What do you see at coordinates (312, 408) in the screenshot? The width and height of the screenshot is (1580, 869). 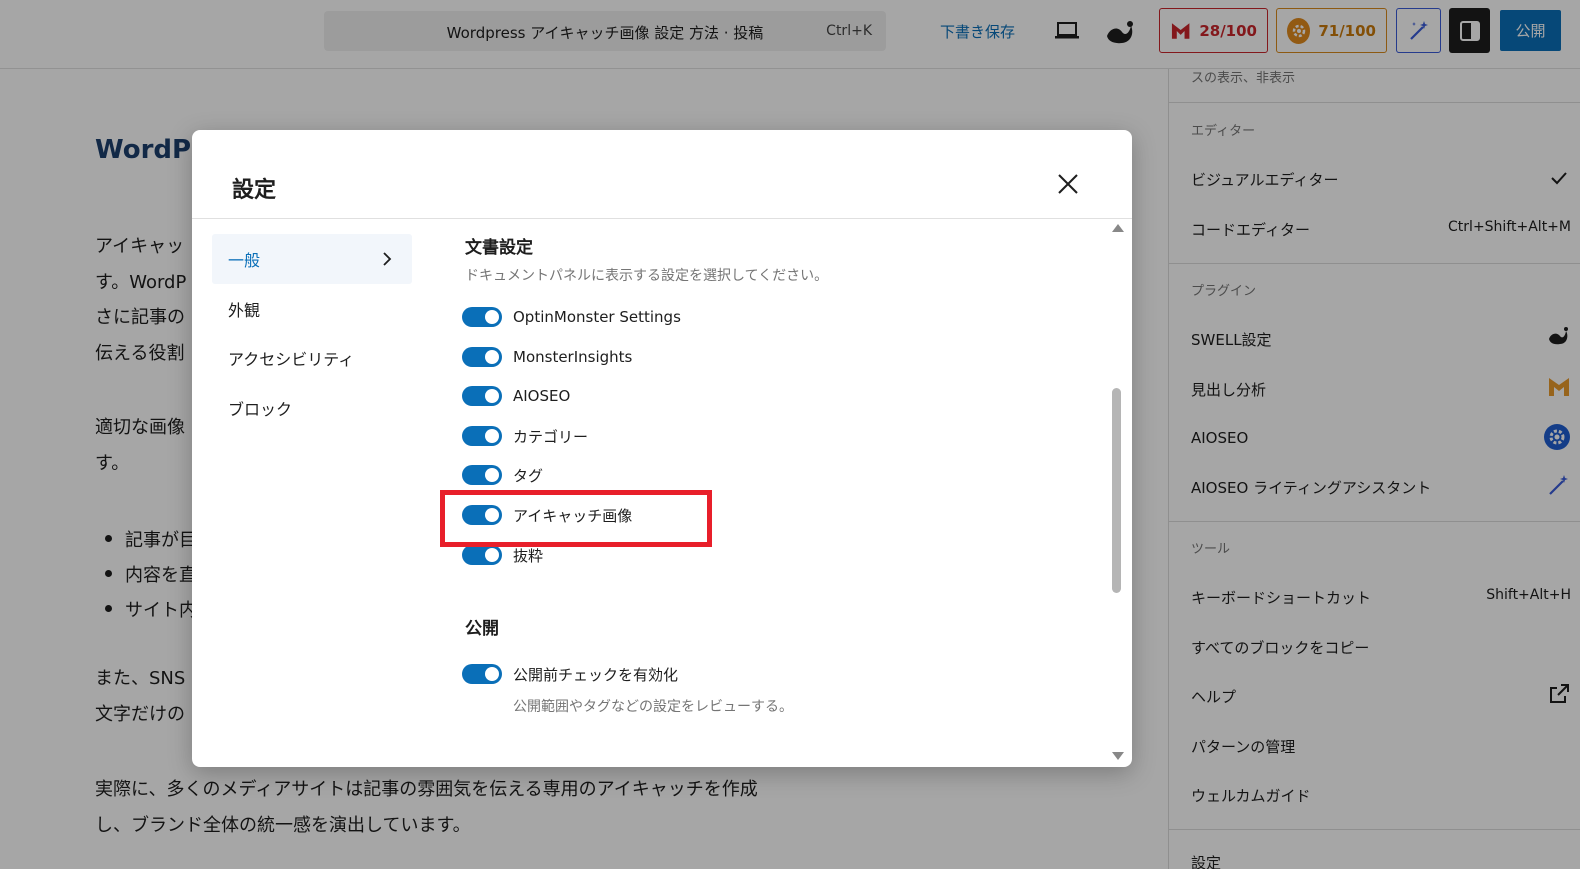 I see `tab-blocks: ブロック` at bounding box center [312, 408].